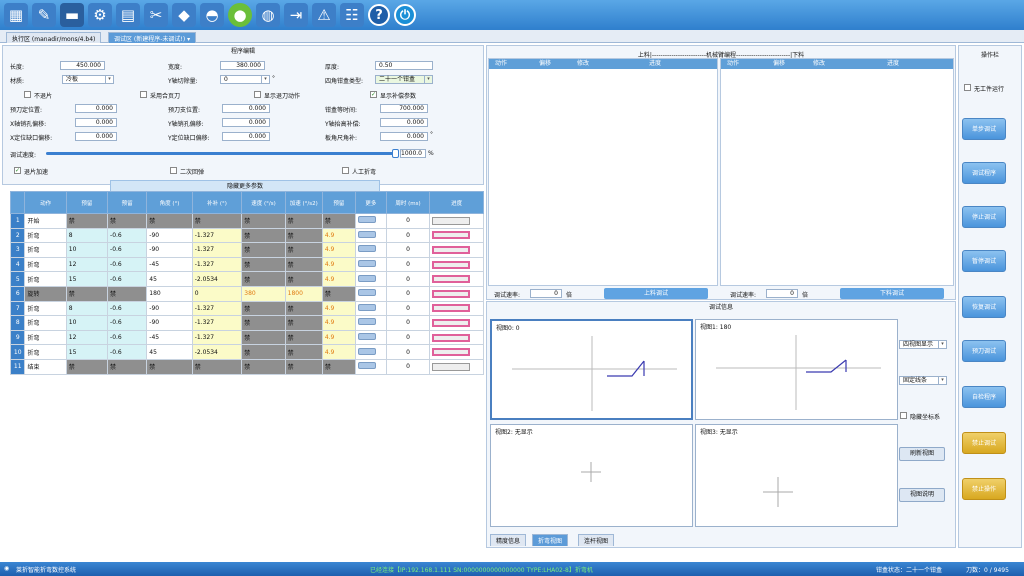 The width and height of the screenshot is (1024, 576). Describe the element at coordinates (303, 293) in the screenshot. I see `accel-cell: 1800` at that location.